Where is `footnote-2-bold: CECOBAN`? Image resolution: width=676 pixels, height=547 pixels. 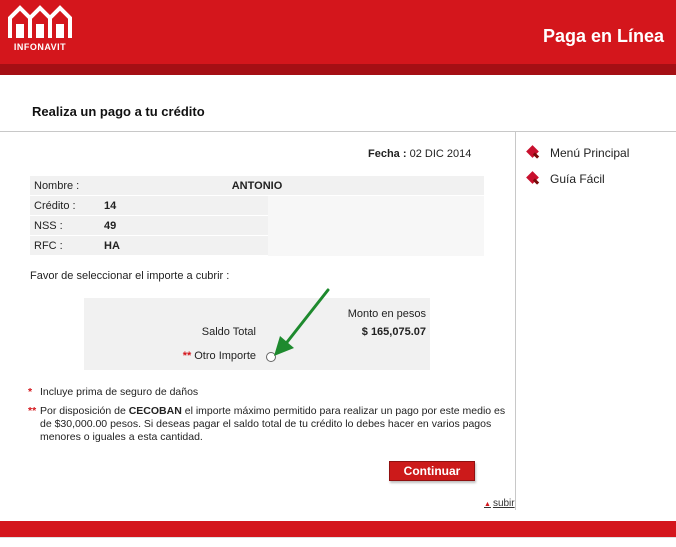 footnote-2-bold: CECOBAN is located at coordinates (155, 411).